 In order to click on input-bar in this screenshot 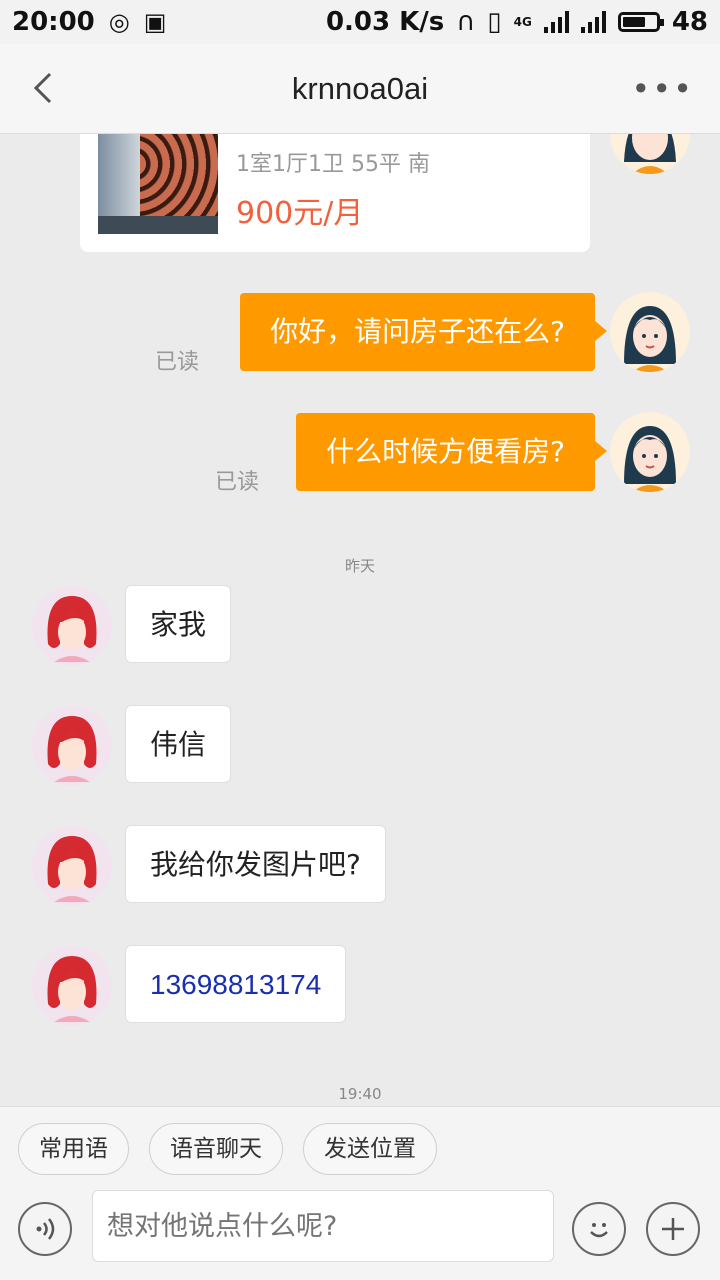, I will do `click(360, 1235)`.